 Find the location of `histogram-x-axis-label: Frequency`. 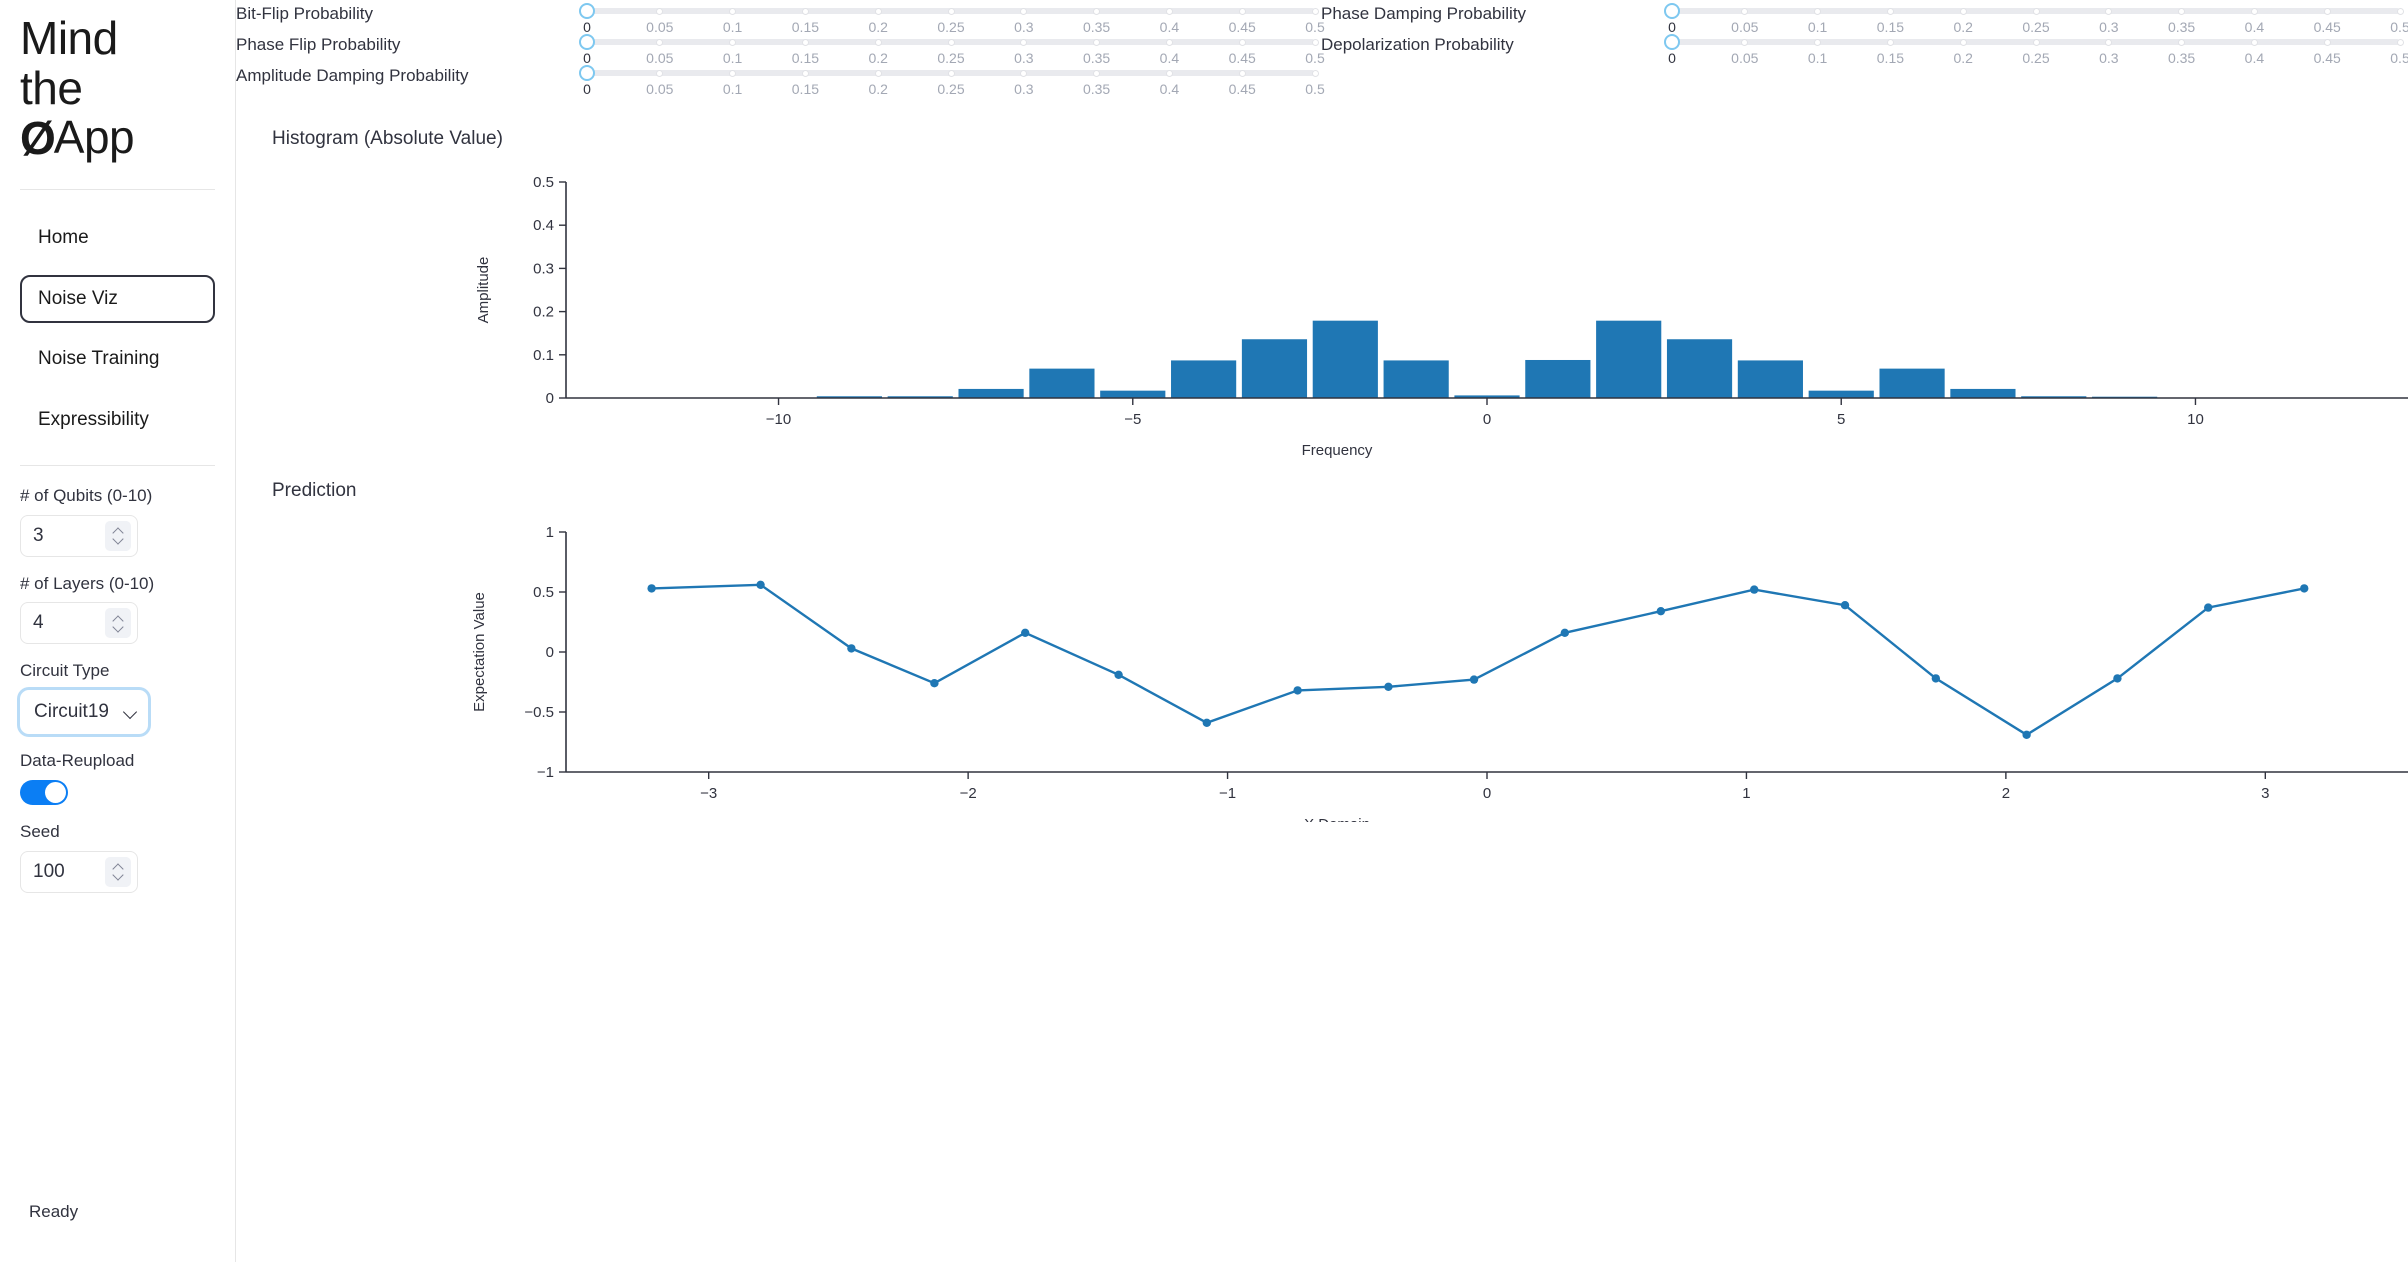

histogram-x-axis-label: Frequency is located at coordinates (1337, 450).